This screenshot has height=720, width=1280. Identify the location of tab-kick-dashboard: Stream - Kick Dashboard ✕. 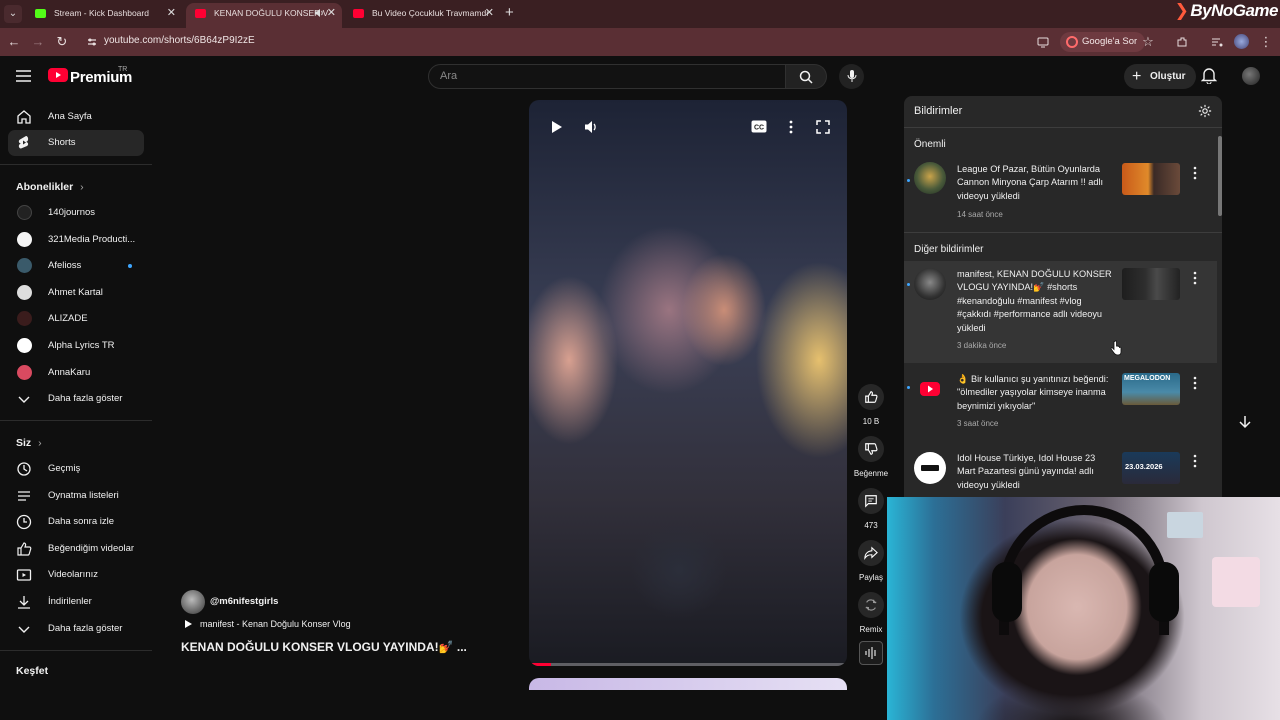
(104, 15).